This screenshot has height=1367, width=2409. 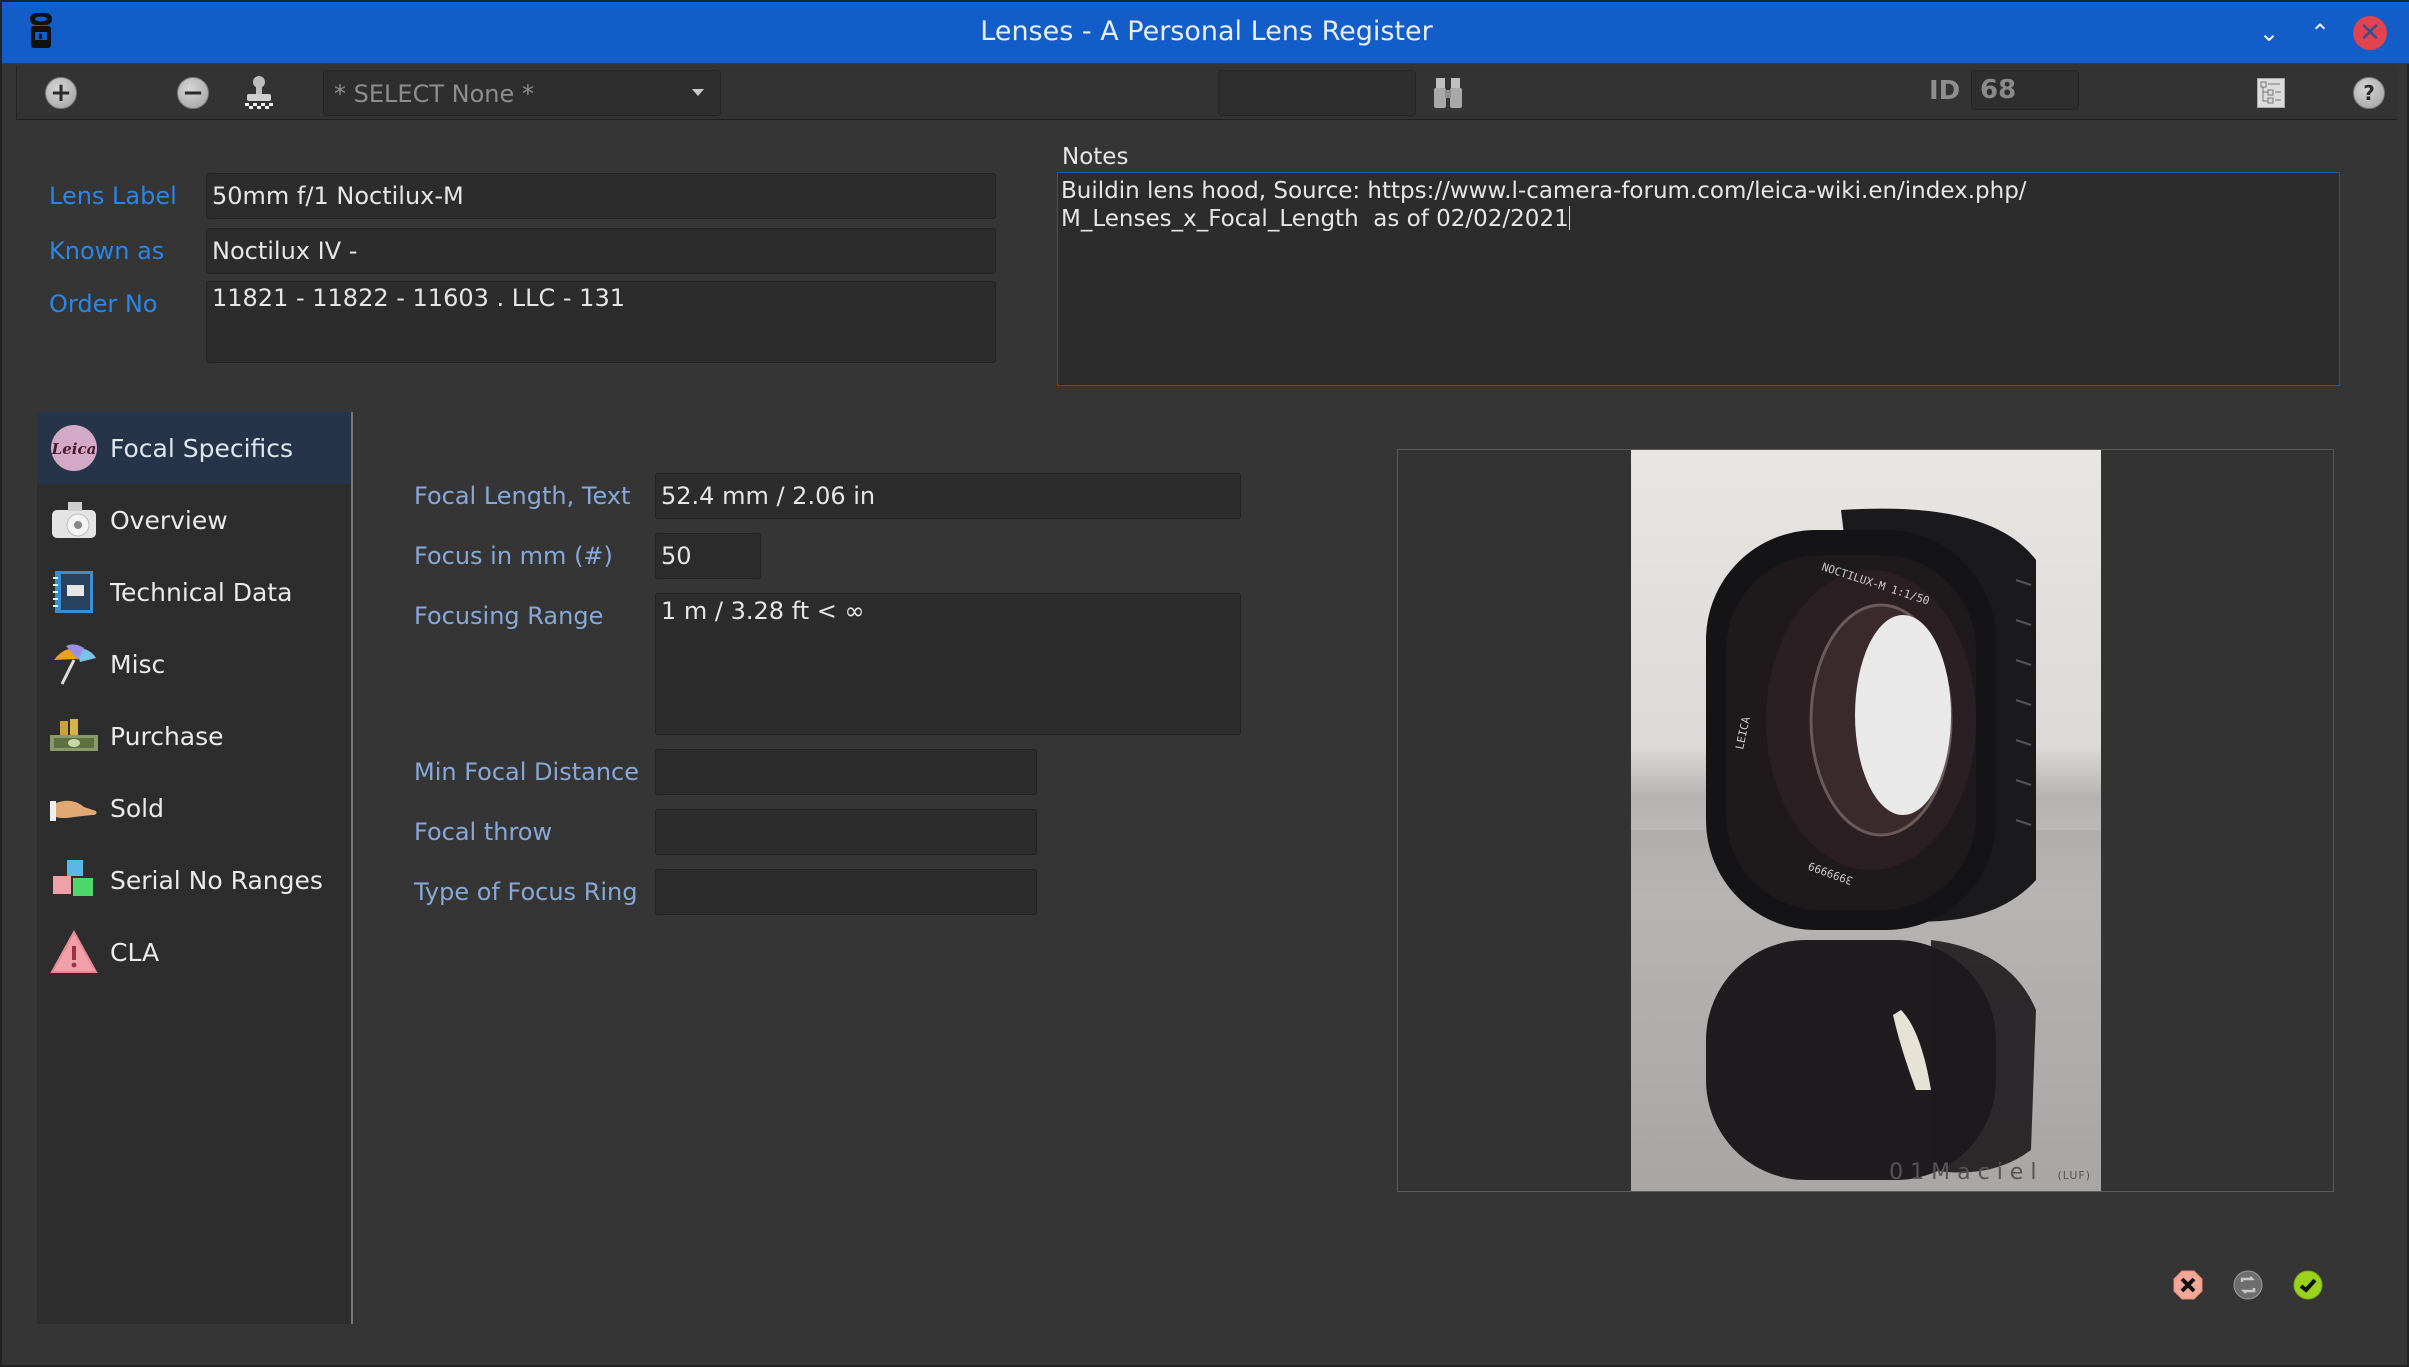 What do you see at coordinates (948, 664) in the screenshot?
I see `focusing-range-field: 1 m / 3.28 ft < ∞` at bounding box center [948, 664].